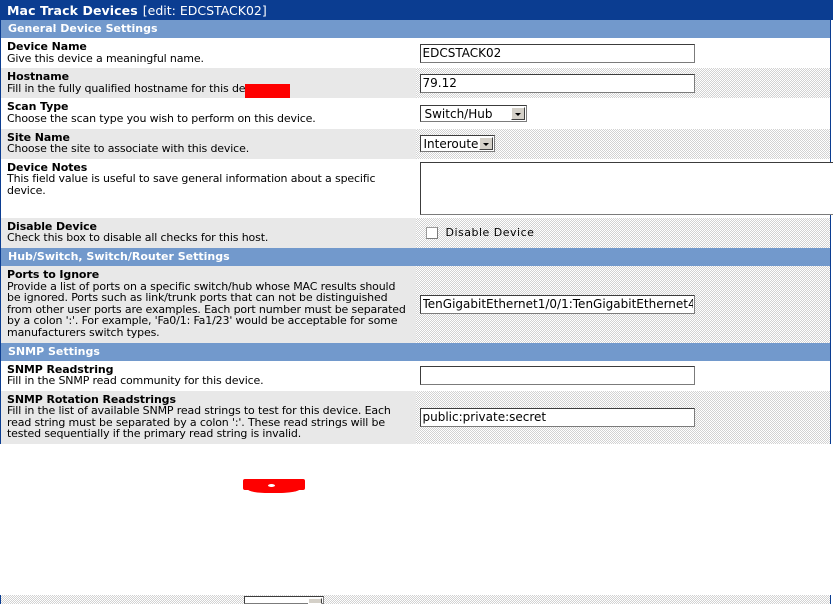 This screenshot has width=833, height=604. I want to click on scan-type-selected-value: Switch/Hub, so click(458, 113).